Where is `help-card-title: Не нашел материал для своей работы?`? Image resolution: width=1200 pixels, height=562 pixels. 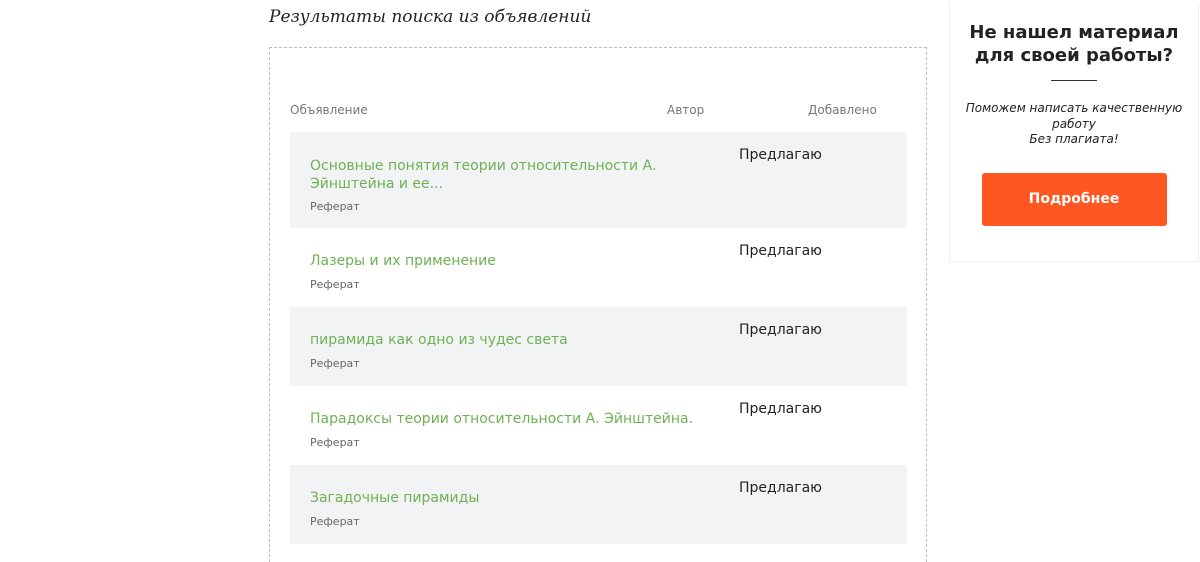 help-card-title: Не нашел материал для своей работы? is located at coordinates (1074, 44).